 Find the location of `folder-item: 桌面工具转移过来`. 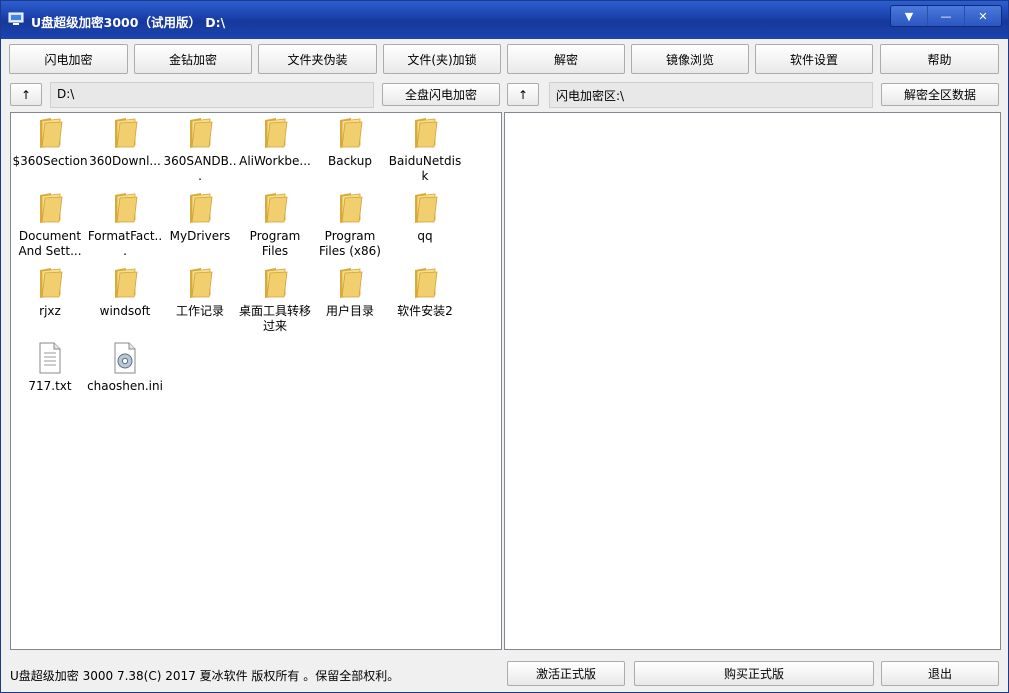

folder-item: 桌面工具转移过来 is located at coordinates (275, 300).